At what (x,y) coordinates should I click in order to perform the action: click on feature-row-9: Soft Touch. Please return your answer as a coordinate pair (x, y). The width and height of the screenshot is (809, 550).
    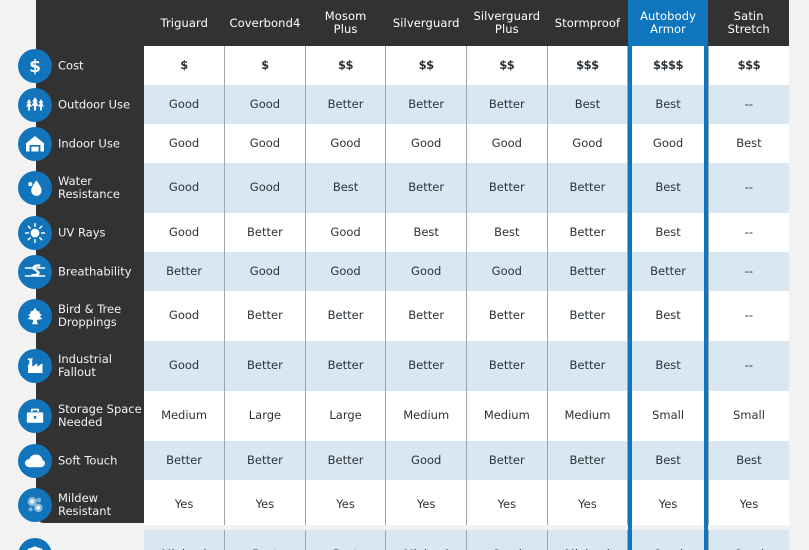
    Looking at the image, I should click on (72, 460).